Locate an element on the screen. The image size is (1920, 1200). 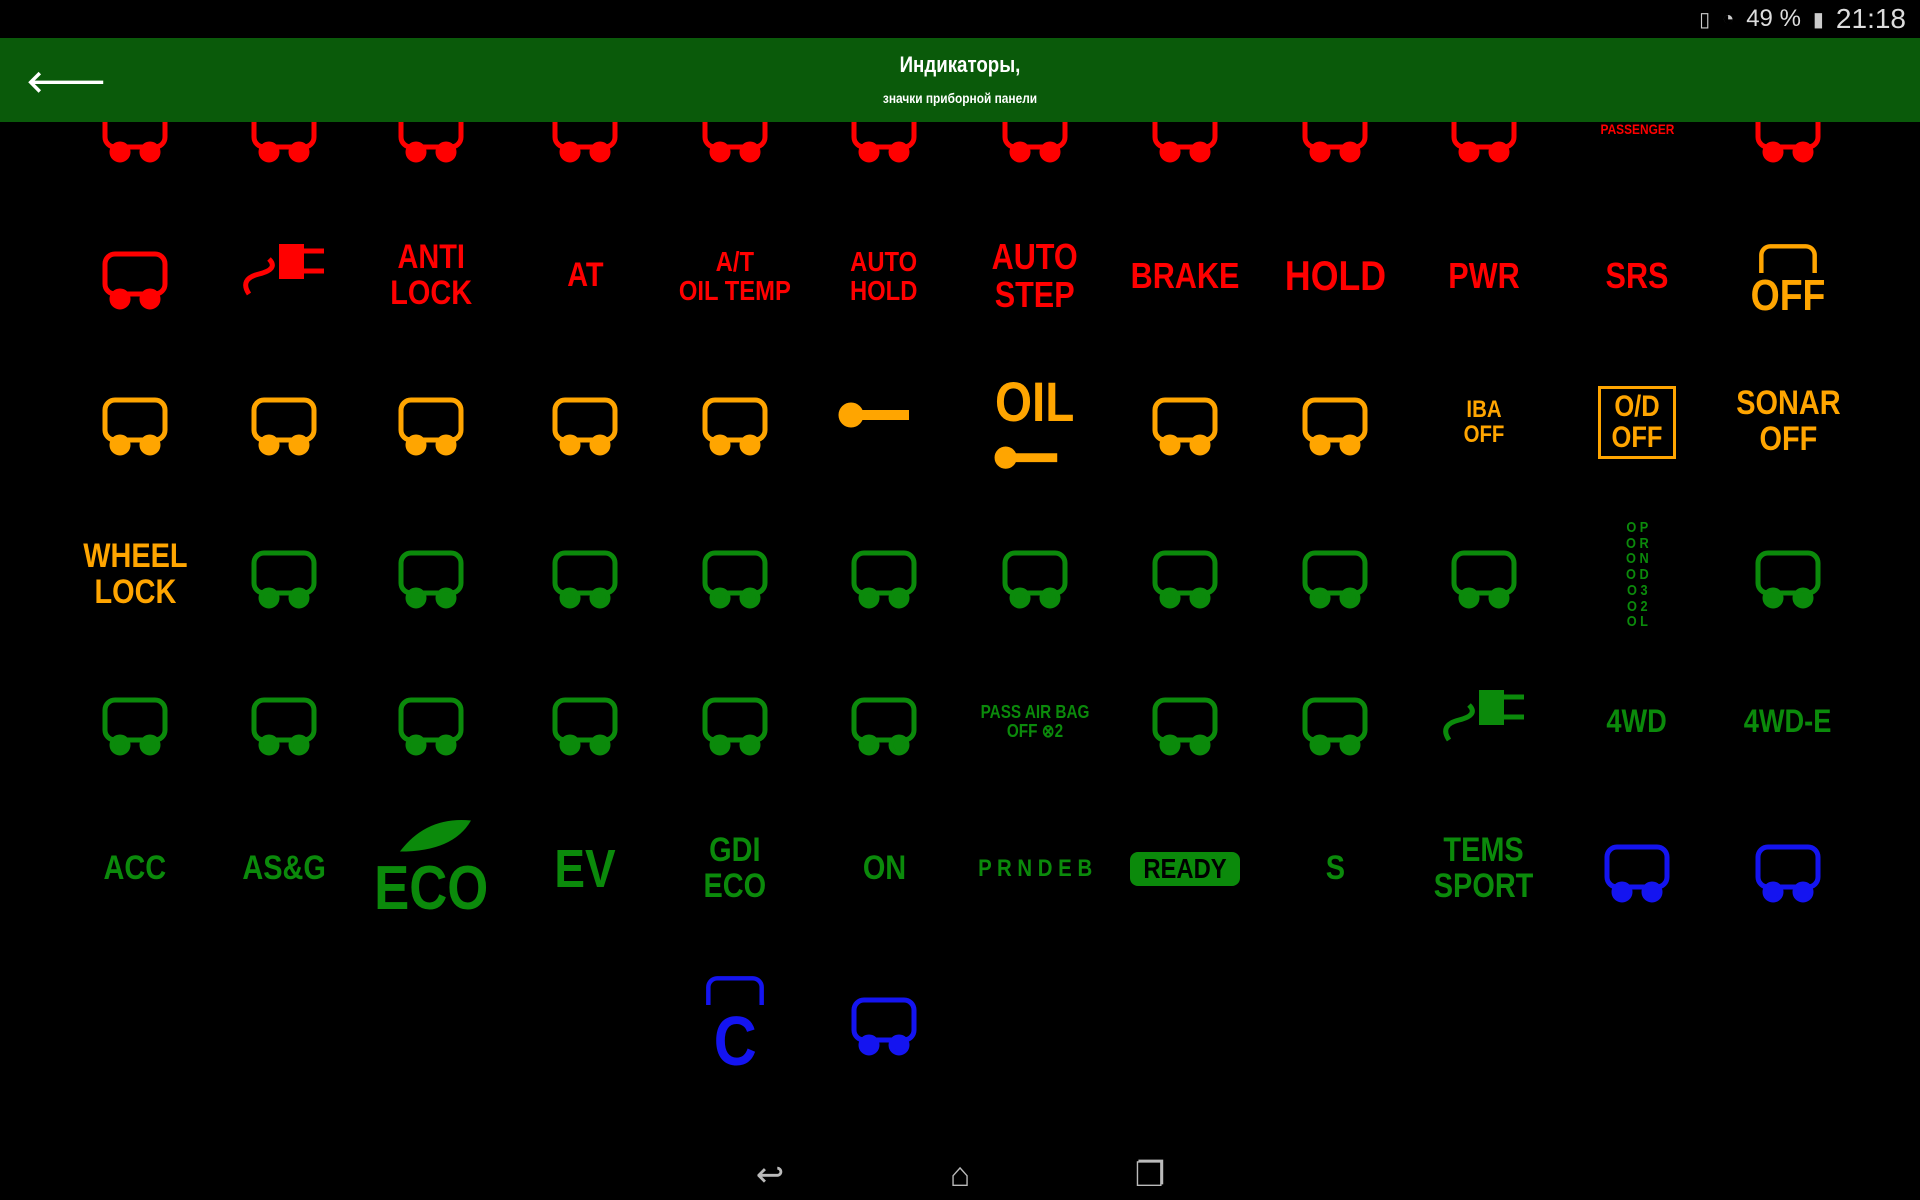
wrench-icon is located at coordinates (873, 414).